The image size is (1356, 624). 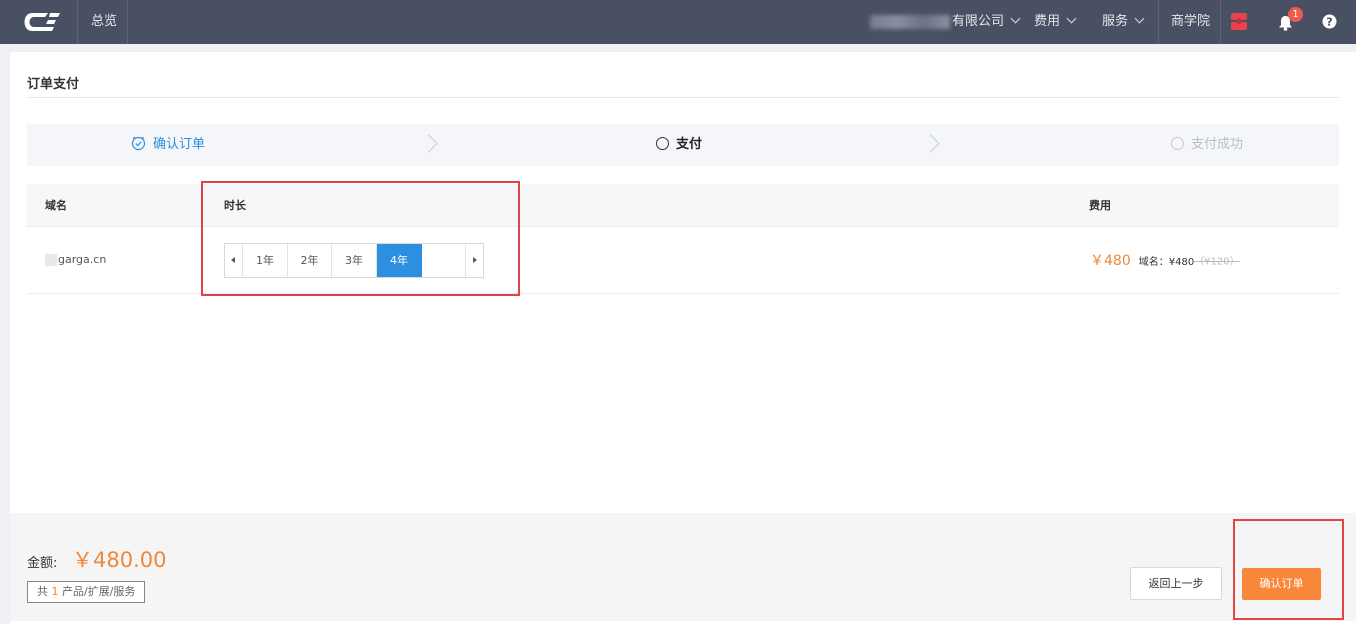 I want to click on header-duration: 时长, so click(x=235, y=205).